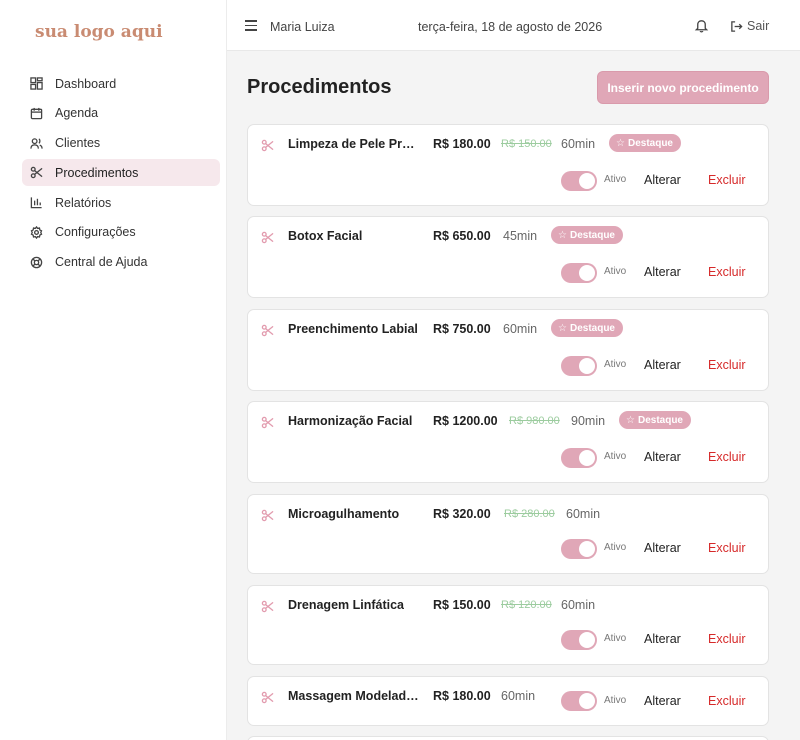 The width and height of the screenshot is (800, 740). What do you see at coordinates (588, 421) in the screenshot?
I see `procedure-duration: 90min` at bounding box center [588, 421].